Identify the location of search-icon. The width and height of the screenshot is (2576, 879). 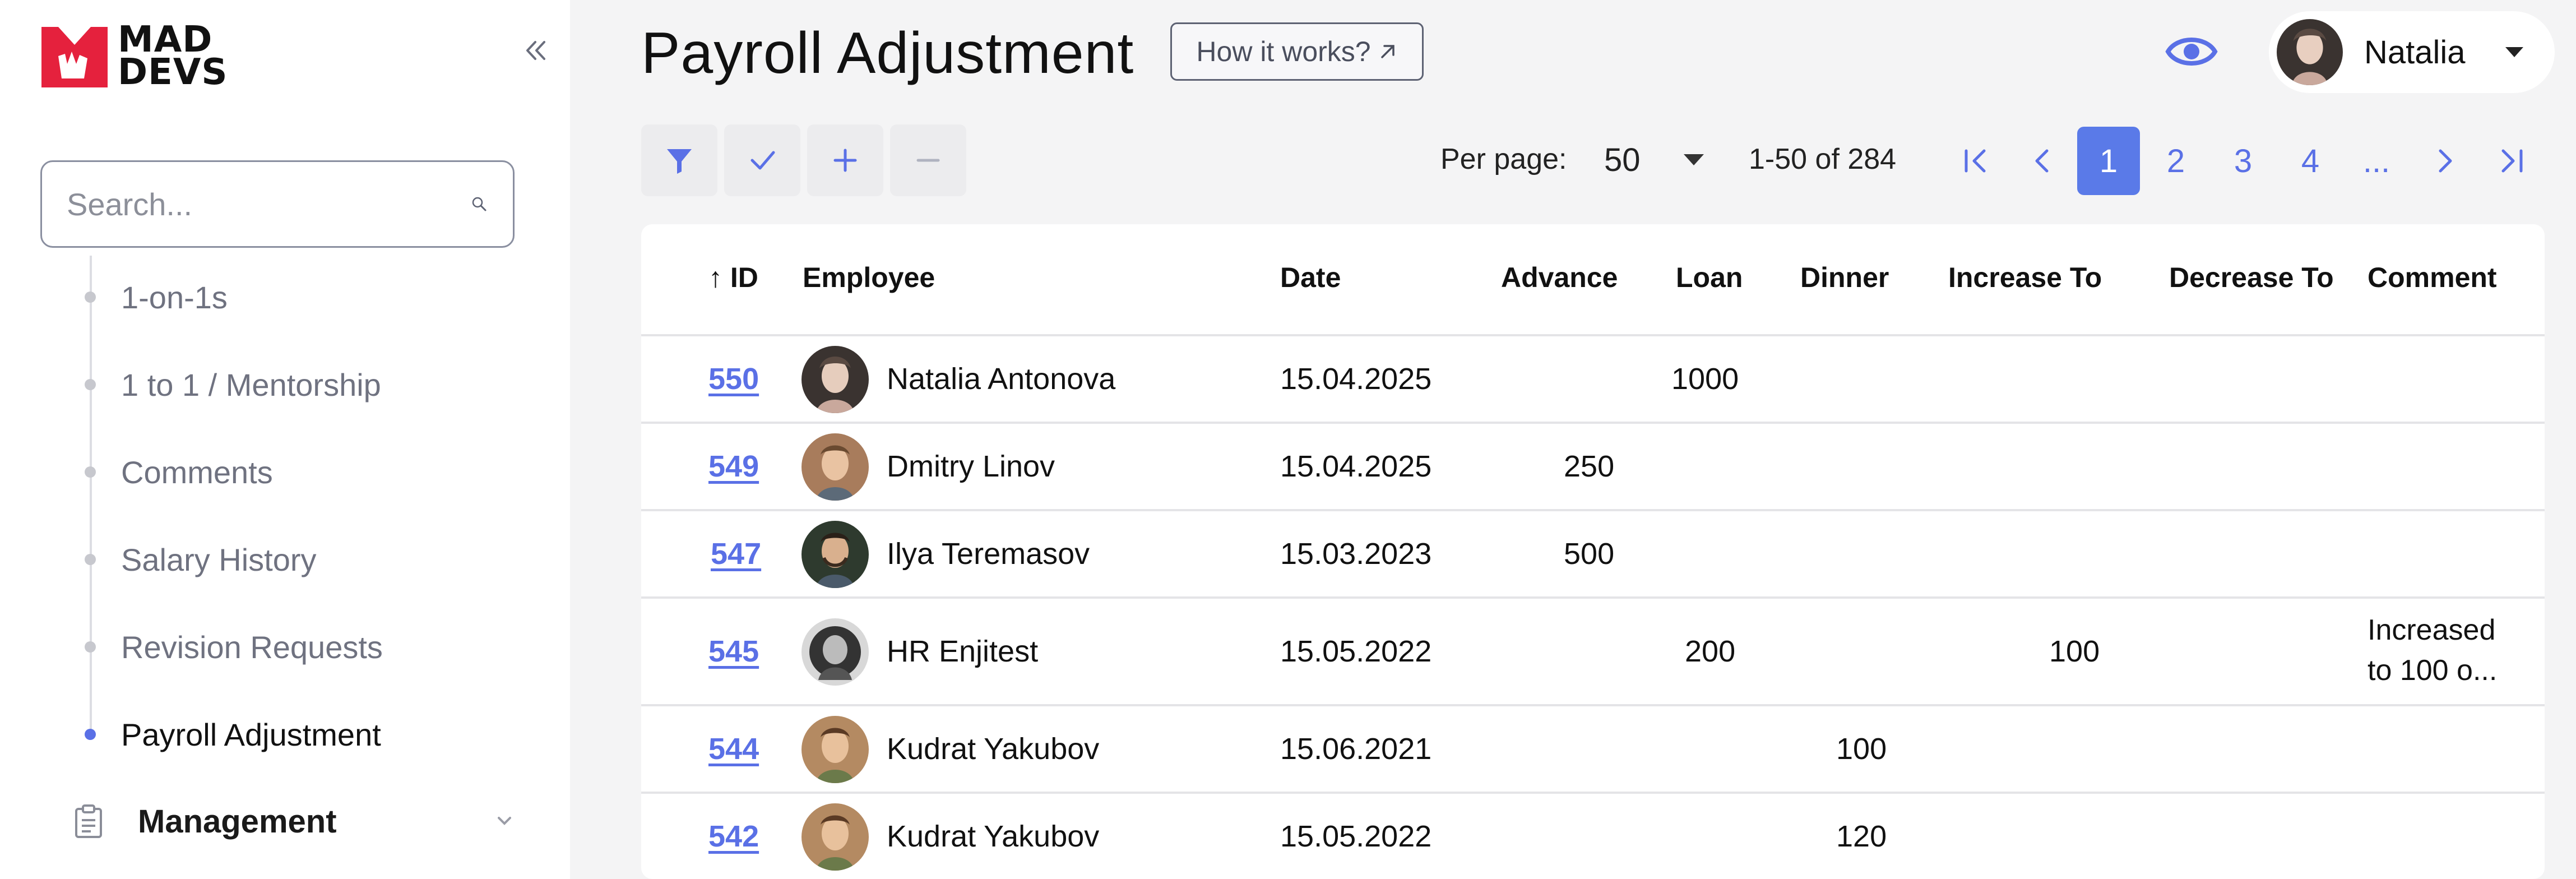
(479, 204).